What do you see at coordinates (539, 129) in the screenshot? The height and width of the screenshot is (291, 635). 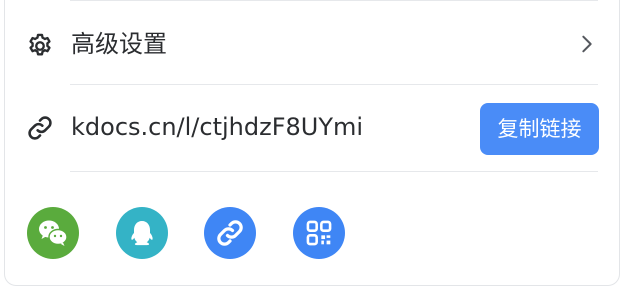 I see `copy-link-button: 复制链接` at bounding box center [539, 129].